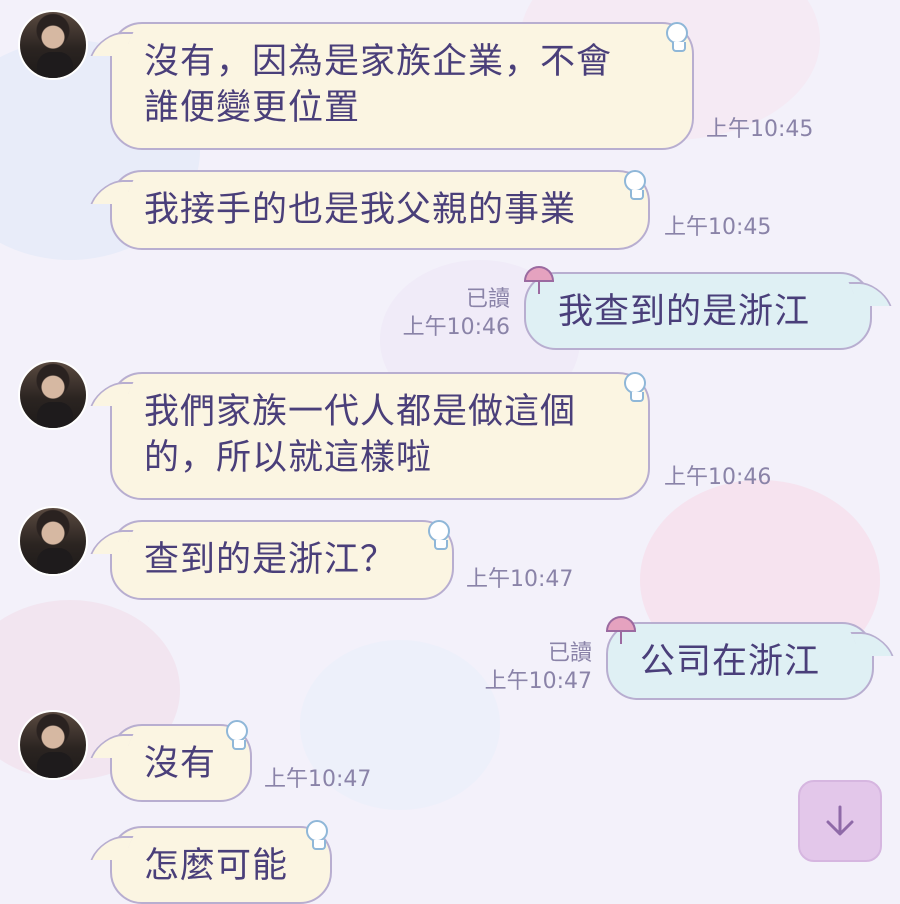 The width and height of the screenshot is (900, 904). I want to click on message-bubble-incoming: 怎麼可能, so click(221, 865).